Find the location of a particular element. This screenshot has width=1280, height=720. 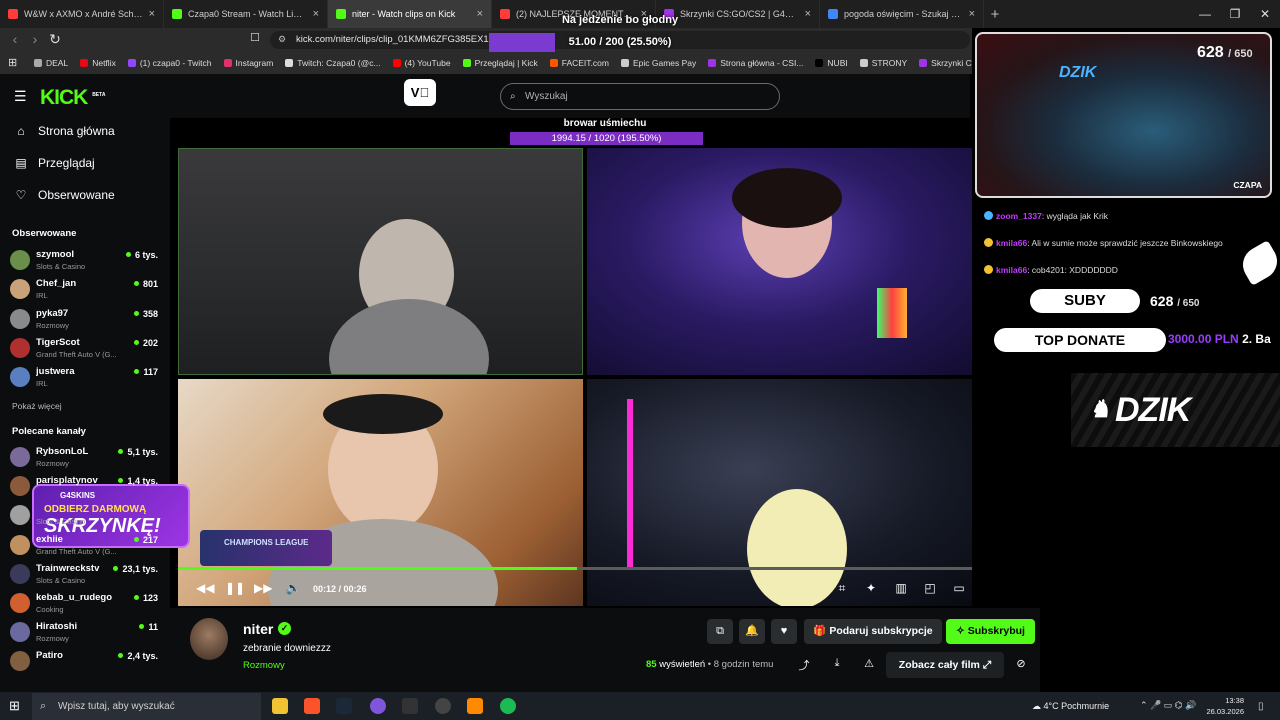

brave-icon is located at coordinates (312, 706).